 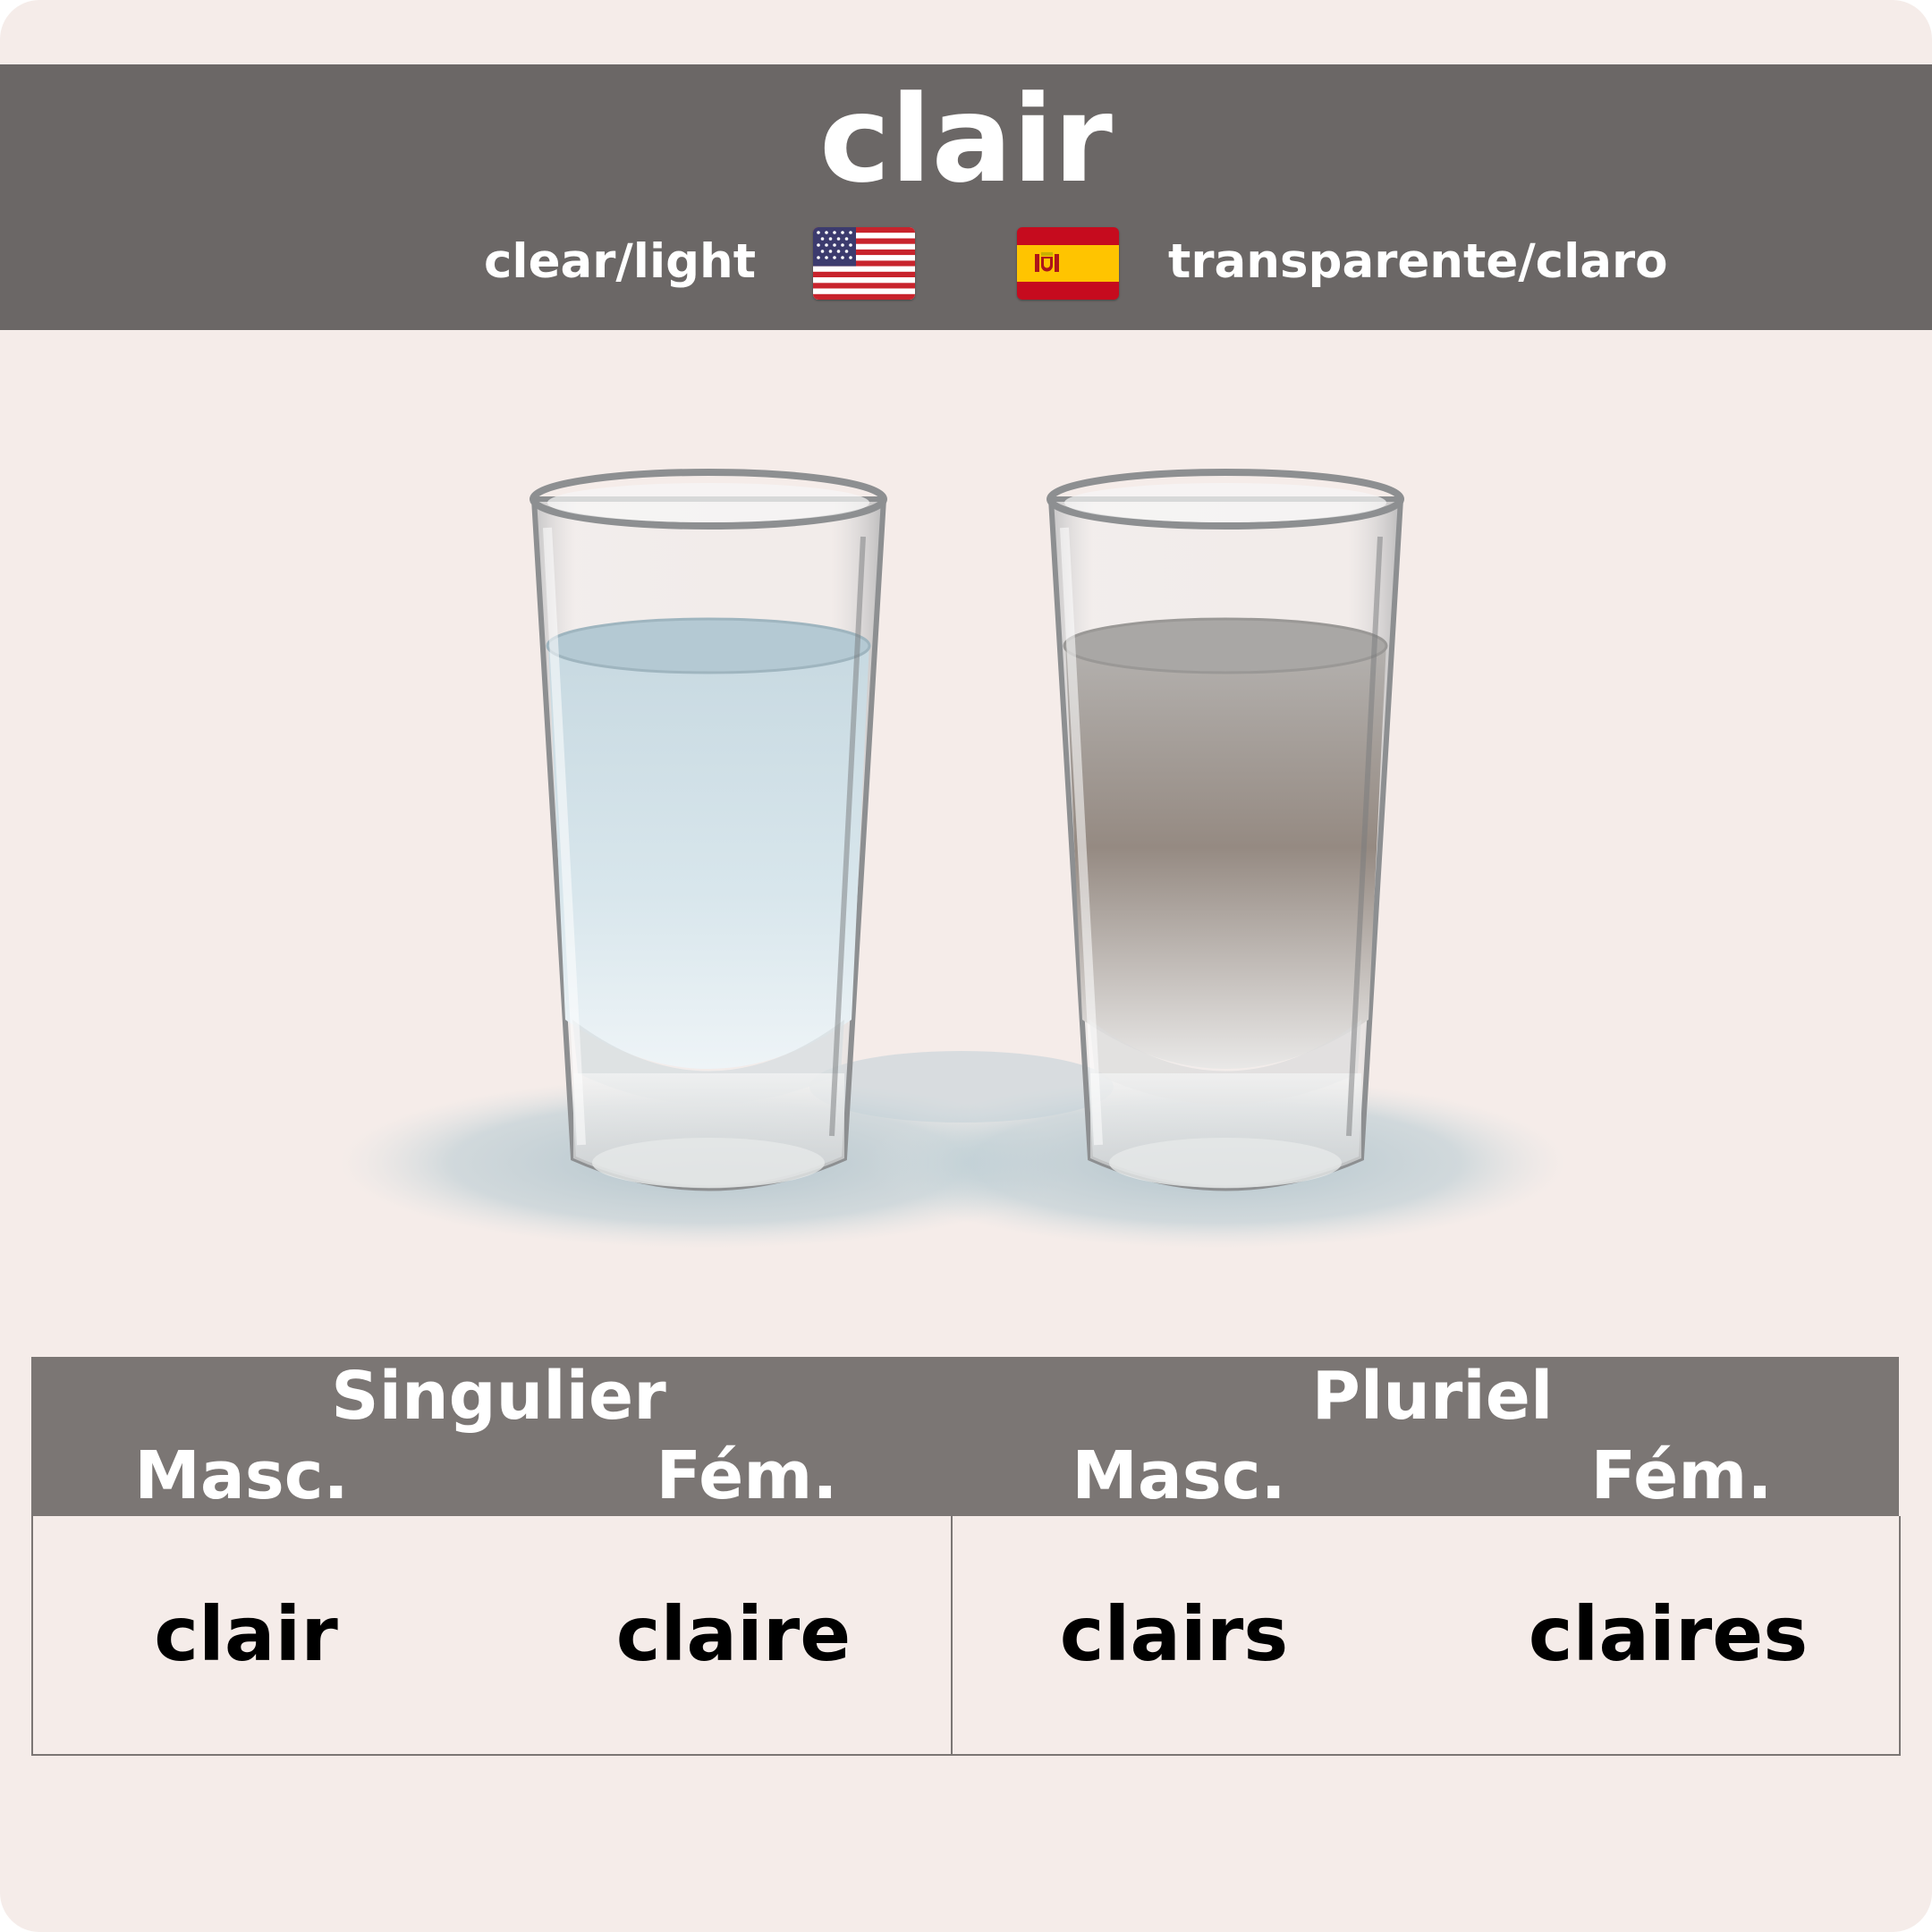 I want to click on plural-feminine-form: claires, so click(x=1668, y=1634).